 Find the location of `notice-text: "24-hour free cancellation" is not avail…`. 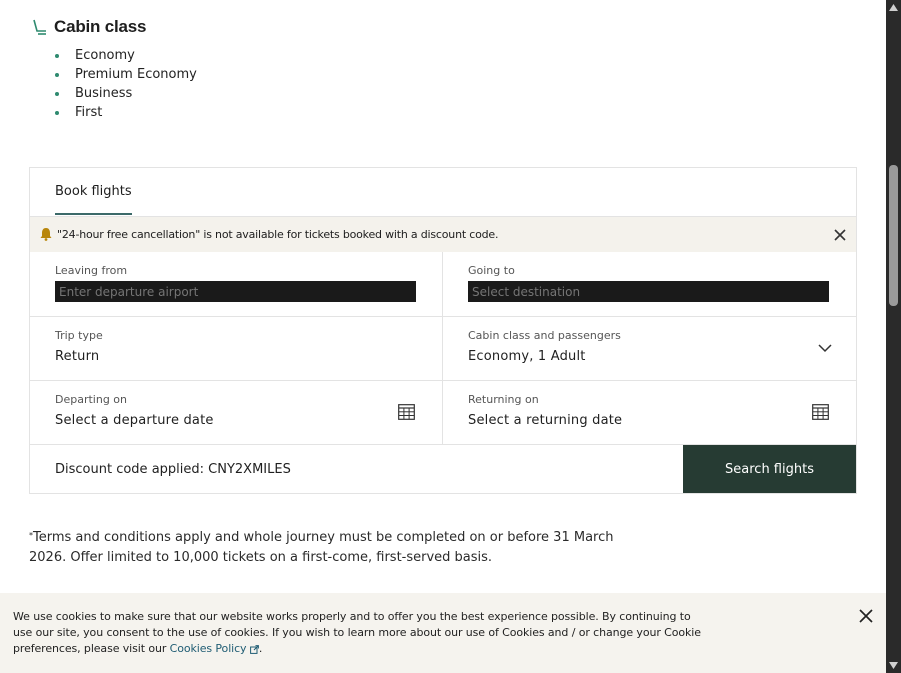

notice-text: "24-hour free cancellation" is not avail… is located at coordinates (278, 234).